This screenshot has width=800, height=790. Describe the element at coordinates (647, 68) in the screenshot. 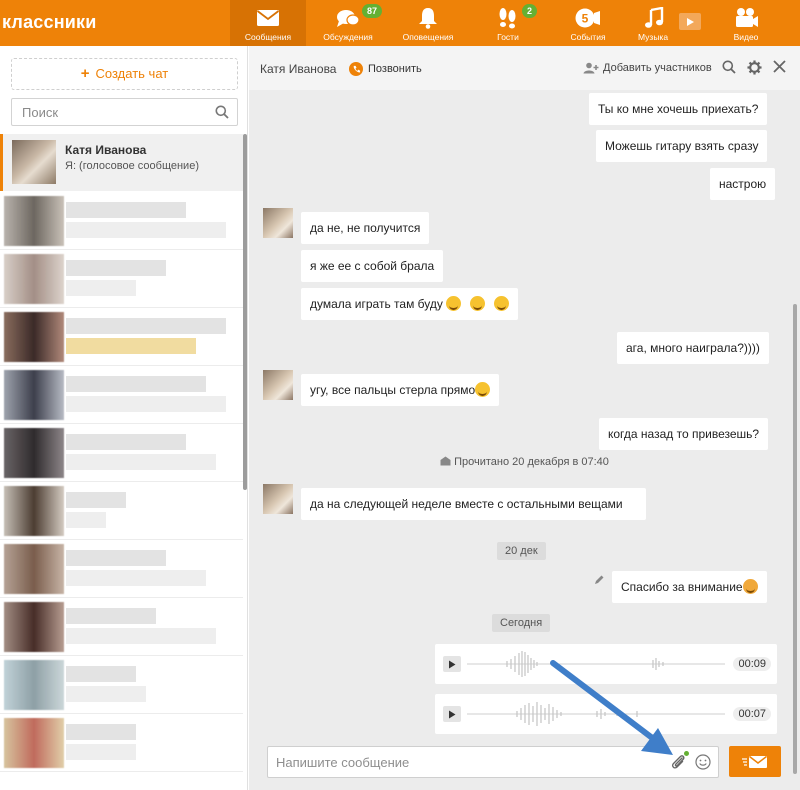

I see `add-members-button: Добавить участников` at that location.